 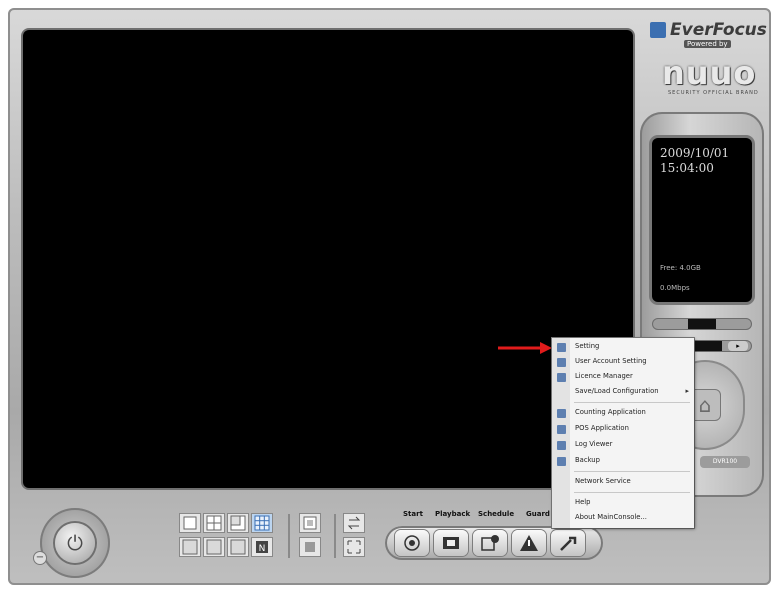 What do you see at coordinates (40, 558) in the screenshot?
I see `minimize-button: −` at bounding box center [40, 558].